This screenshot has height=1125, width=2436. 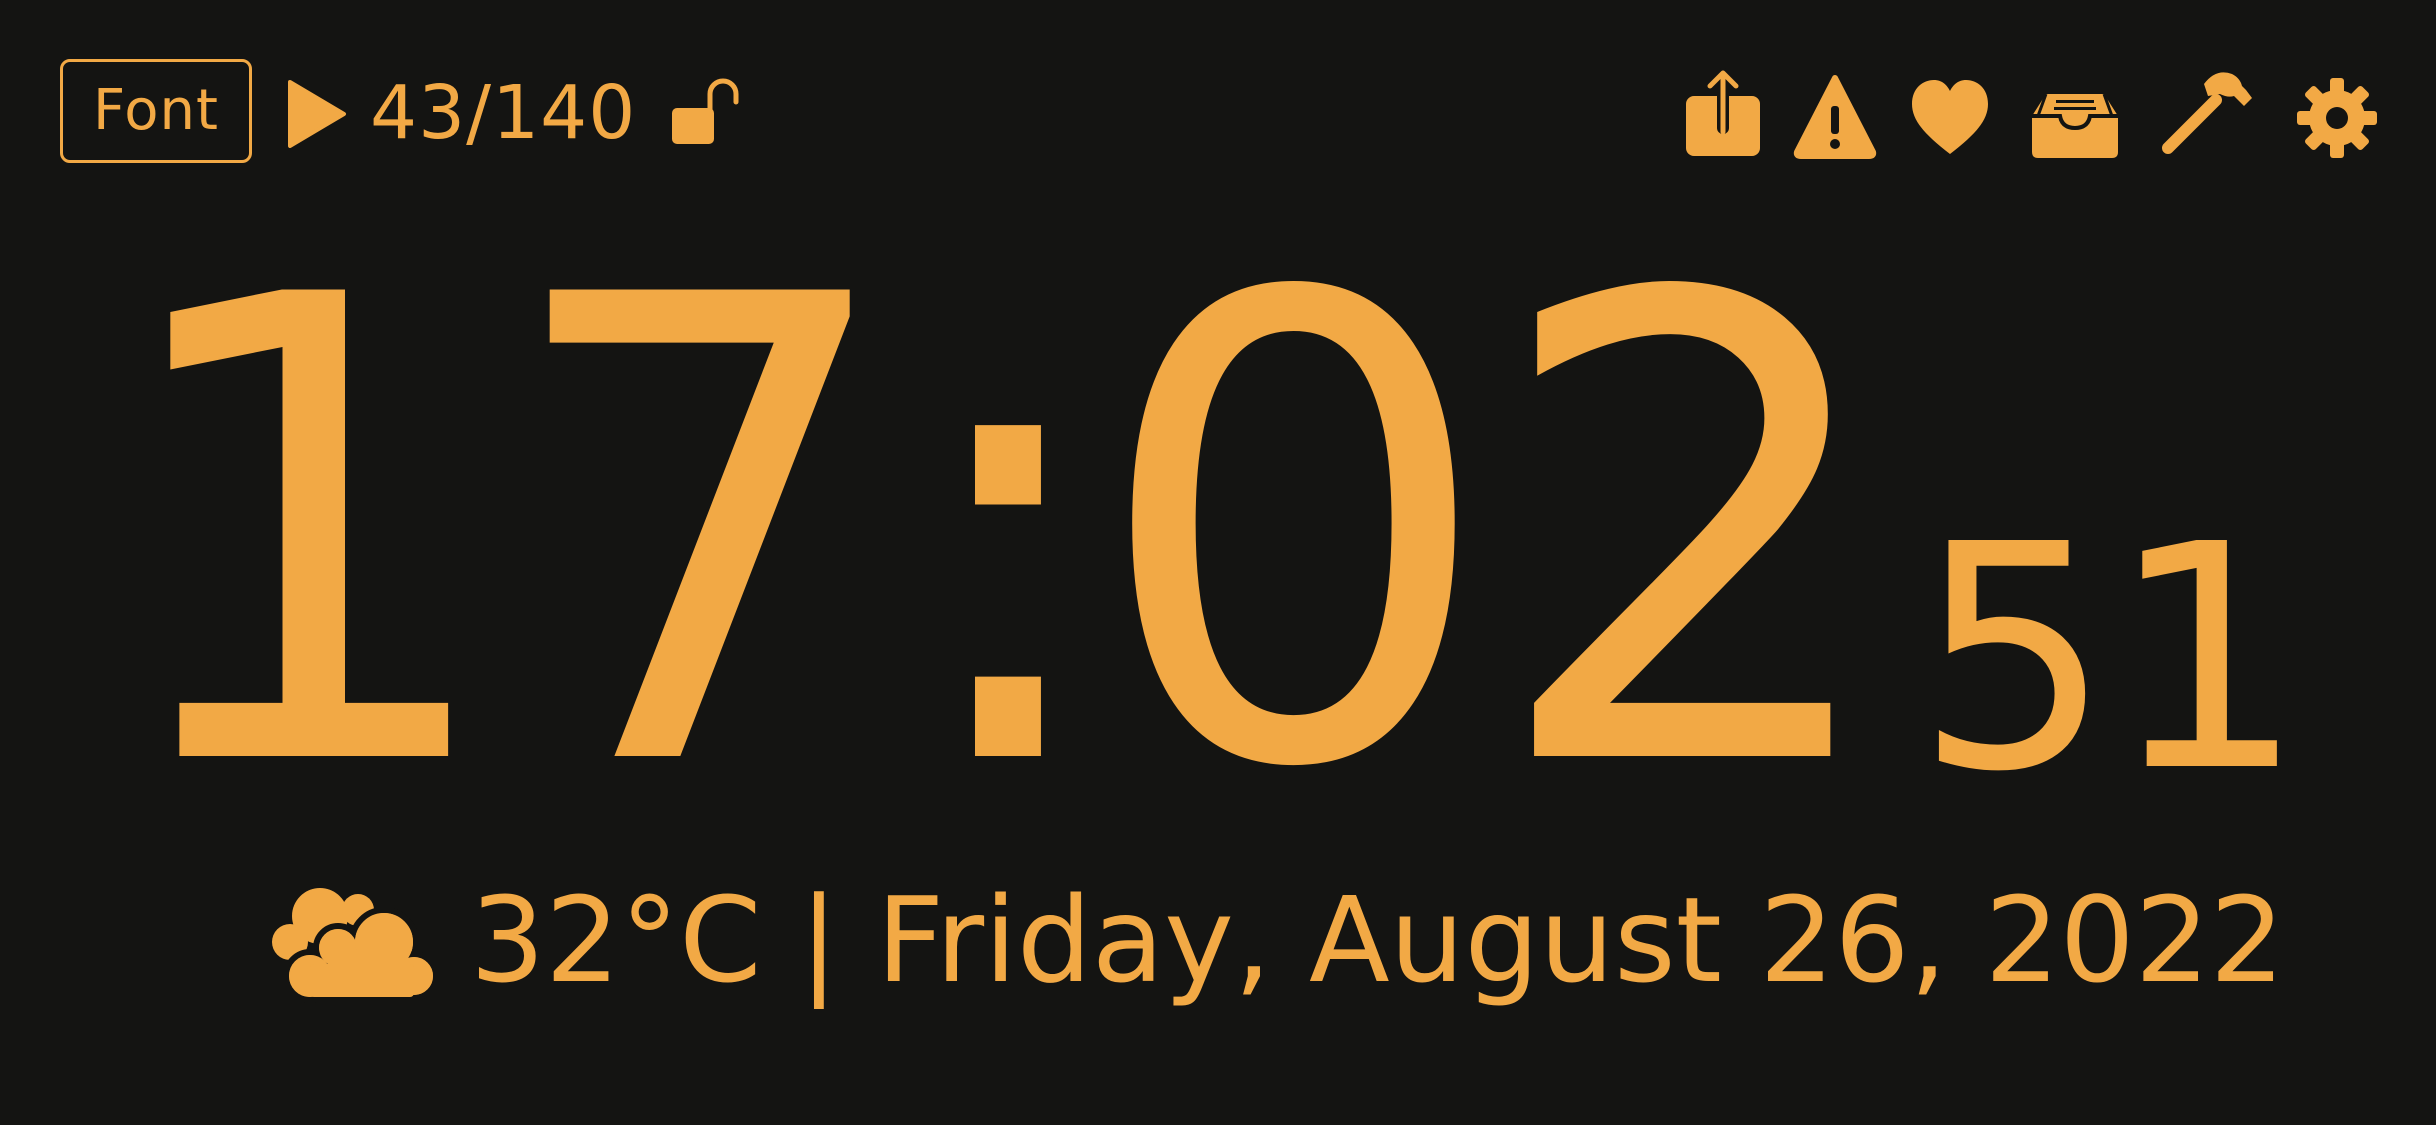 I want to click on play-icon, so click(x=317, y=114).